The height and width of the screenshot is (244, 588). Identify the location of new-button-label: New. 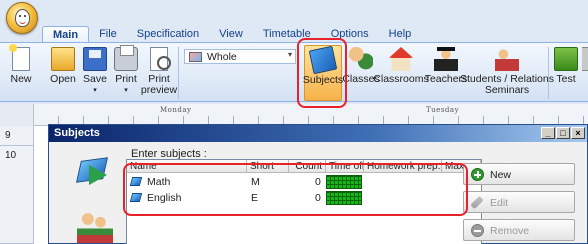
(21, 79).